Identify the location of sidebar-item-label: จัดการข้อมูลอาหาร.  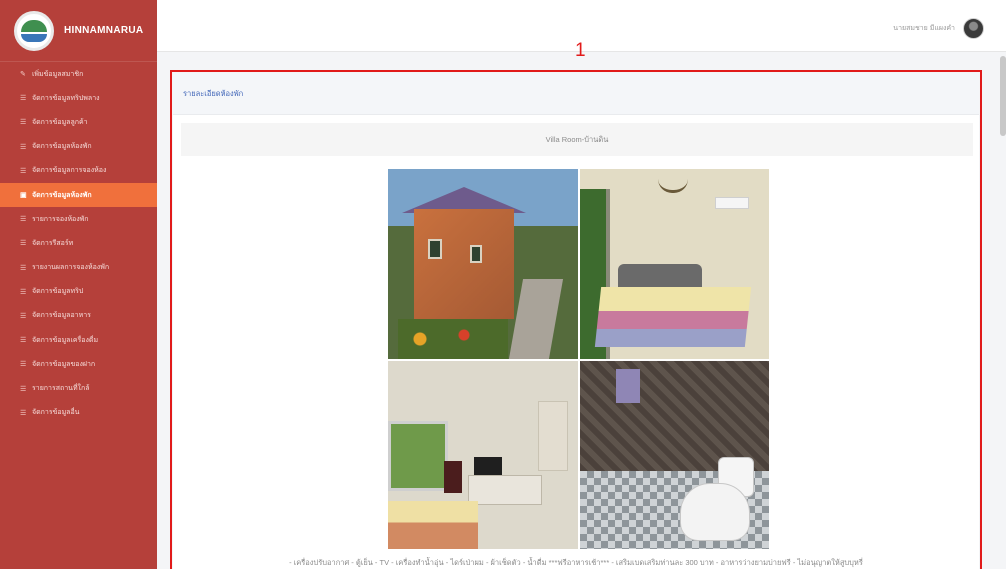
(61, 316).